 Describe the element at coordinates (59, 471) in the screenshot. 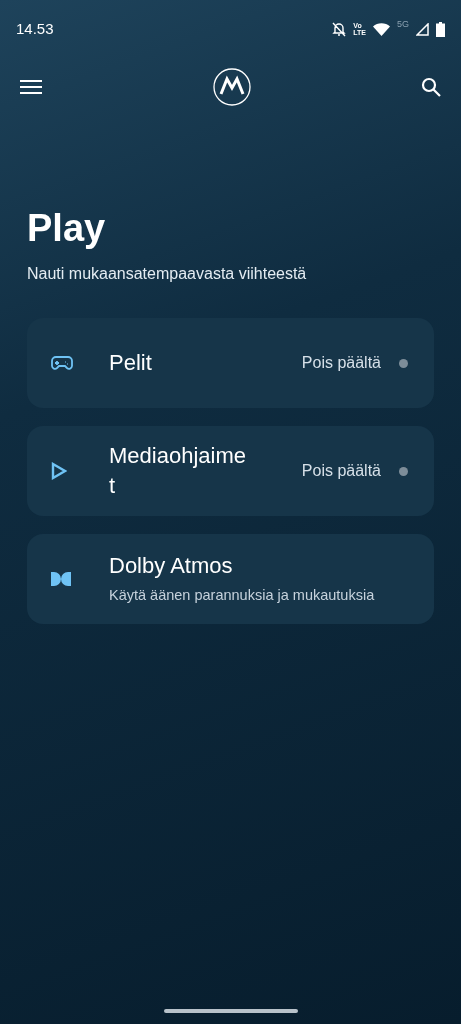

I see `play-icon` at that location.